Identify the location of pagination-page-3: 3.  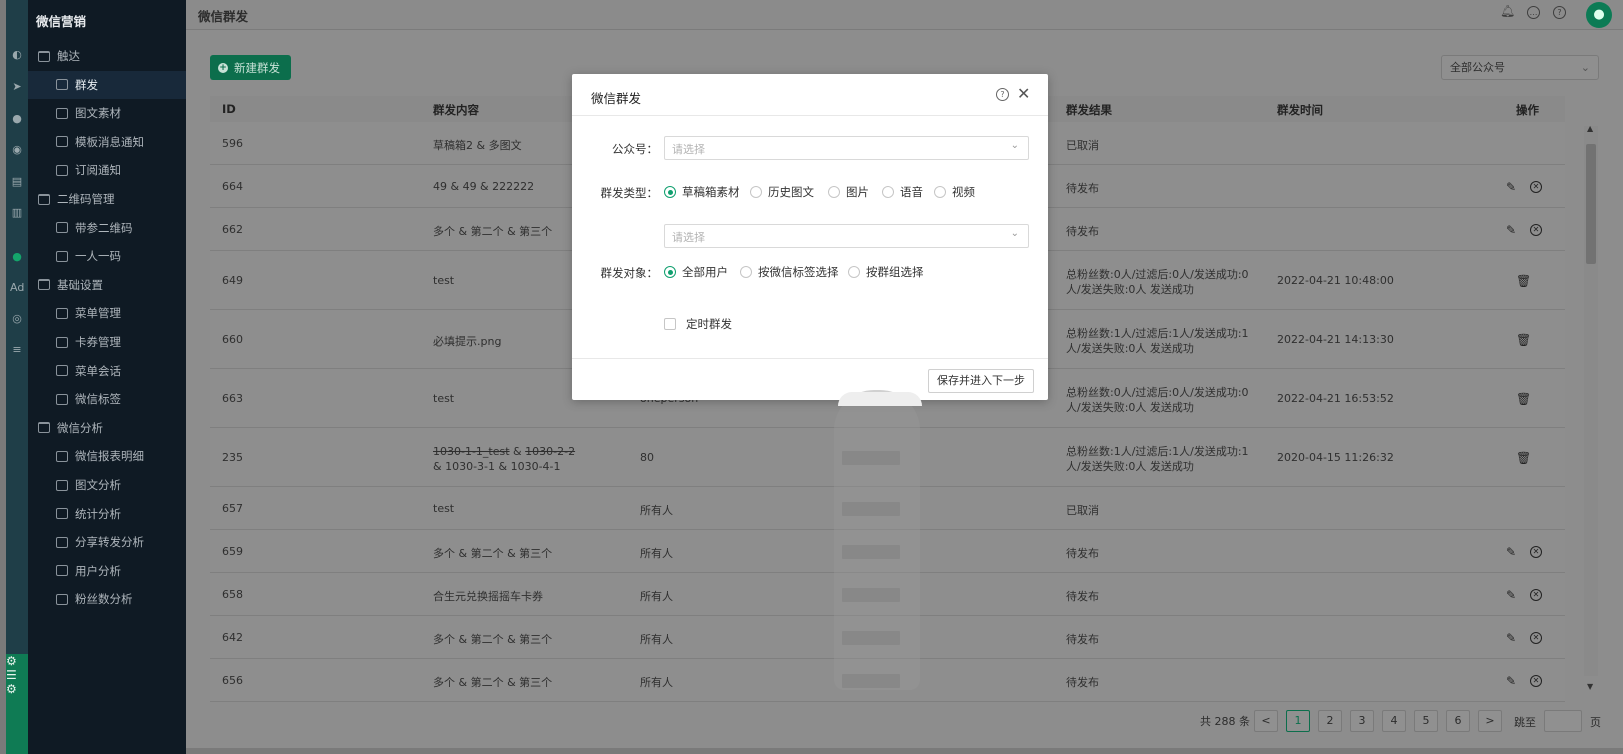
(1362, 721).